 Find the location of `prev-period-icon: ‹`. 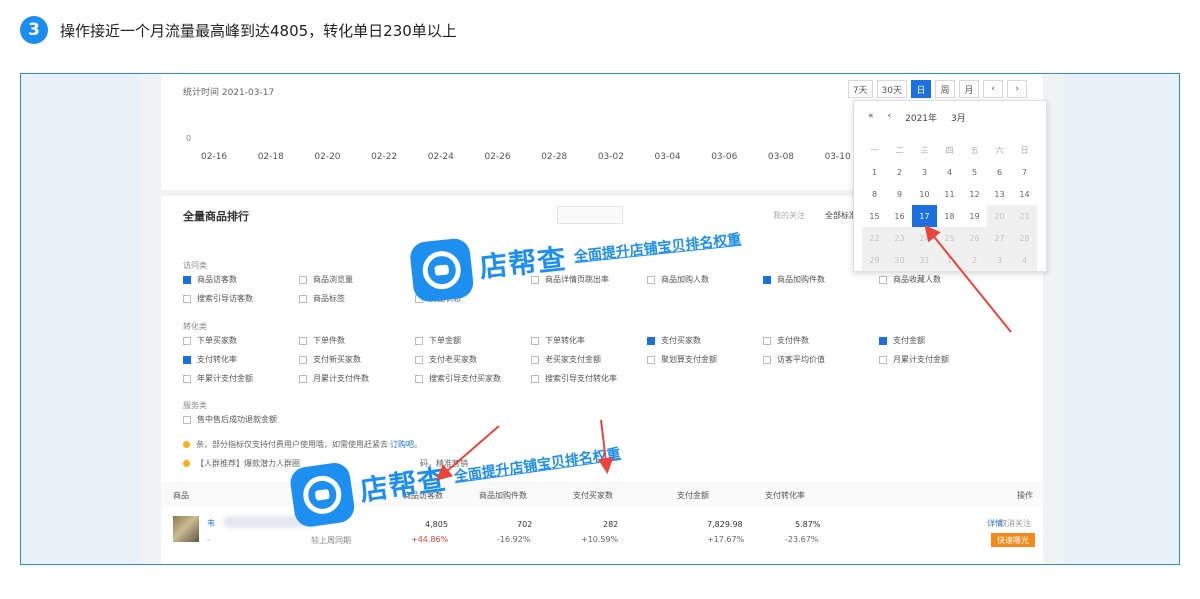

prev-period-icon: ‹ is located at coordinates (993, 89).